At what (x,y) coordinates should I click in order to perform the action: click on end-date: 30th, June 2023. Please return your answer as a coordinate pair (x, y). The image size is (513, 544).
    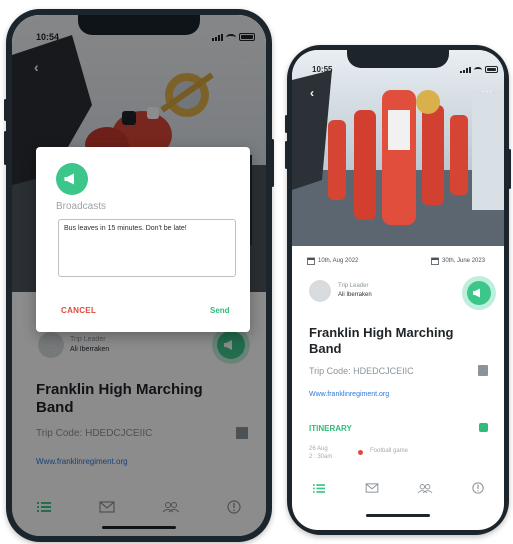
    Looking at the image, I should click on (458, 261).